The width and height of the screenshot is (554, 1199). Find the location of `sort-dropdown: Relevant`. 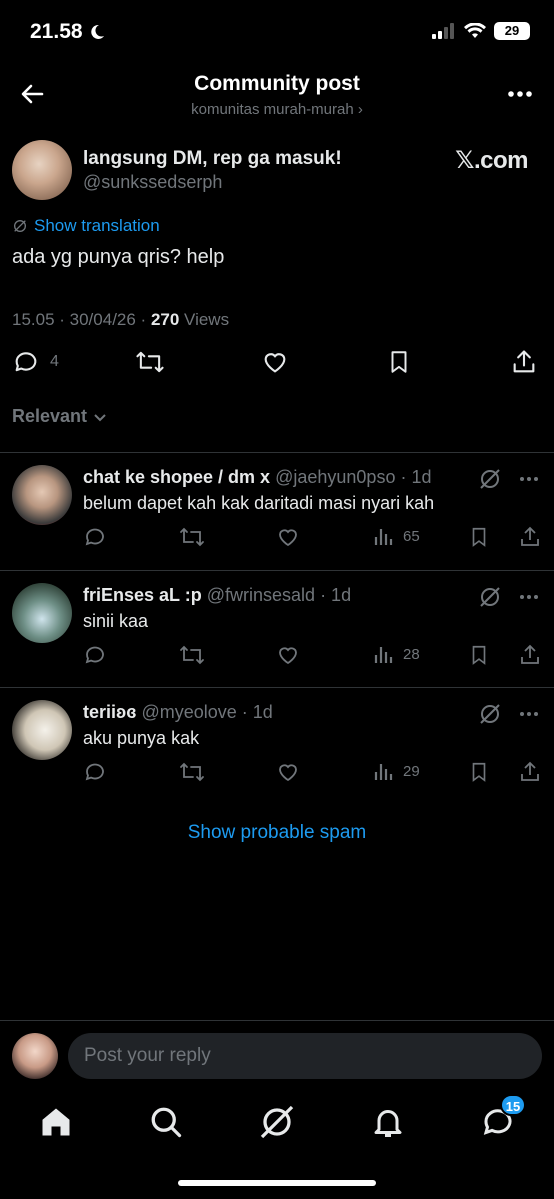

sort-dropdown: Relevant is located at coordinates (59, 416).